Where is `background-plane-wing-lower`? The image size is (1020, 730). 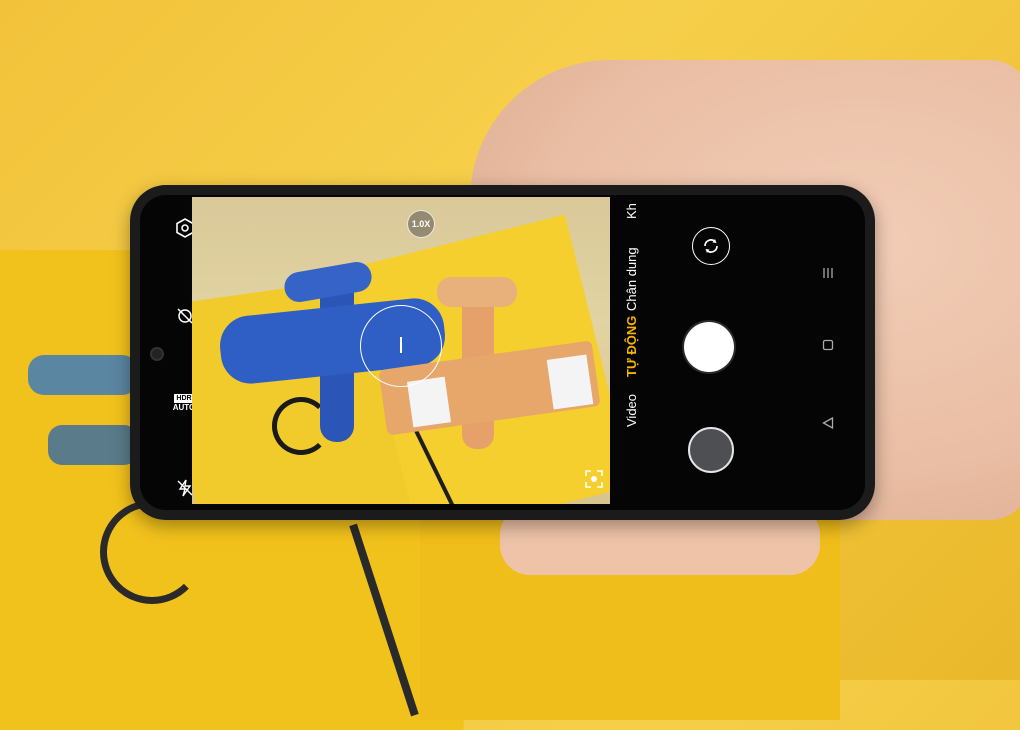 background-plane-wing-lower is located at coordinates (93, 445).